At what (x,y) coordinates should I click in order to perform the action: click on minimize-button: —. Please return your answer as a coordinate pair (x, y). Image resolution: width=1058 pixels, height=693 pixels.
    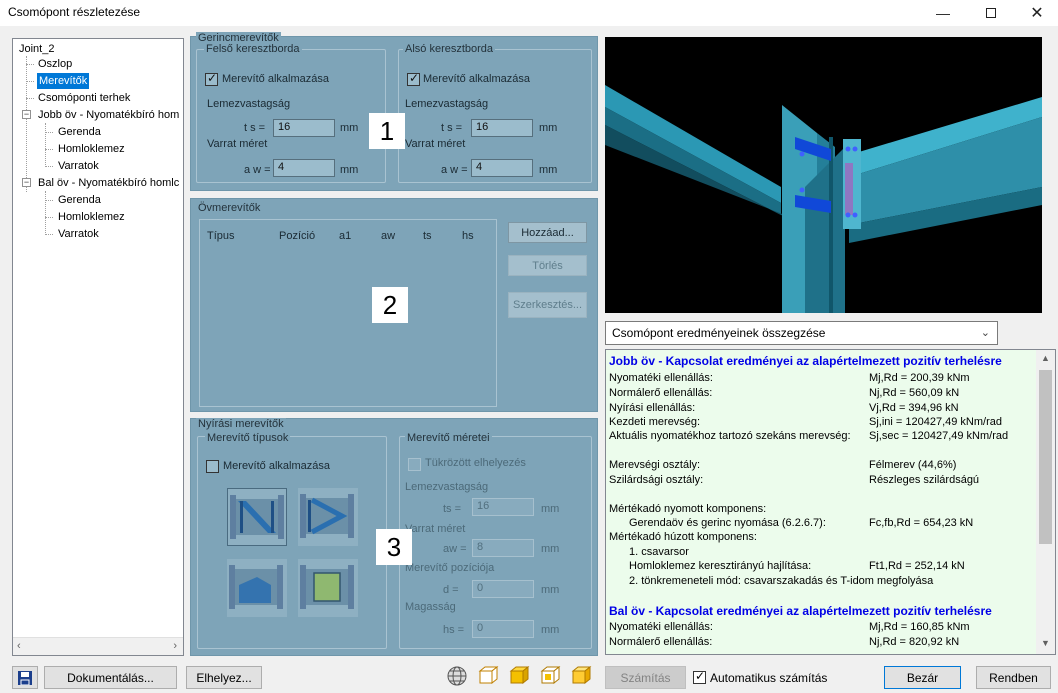
    Looking at the image, I should click on (943, 13).